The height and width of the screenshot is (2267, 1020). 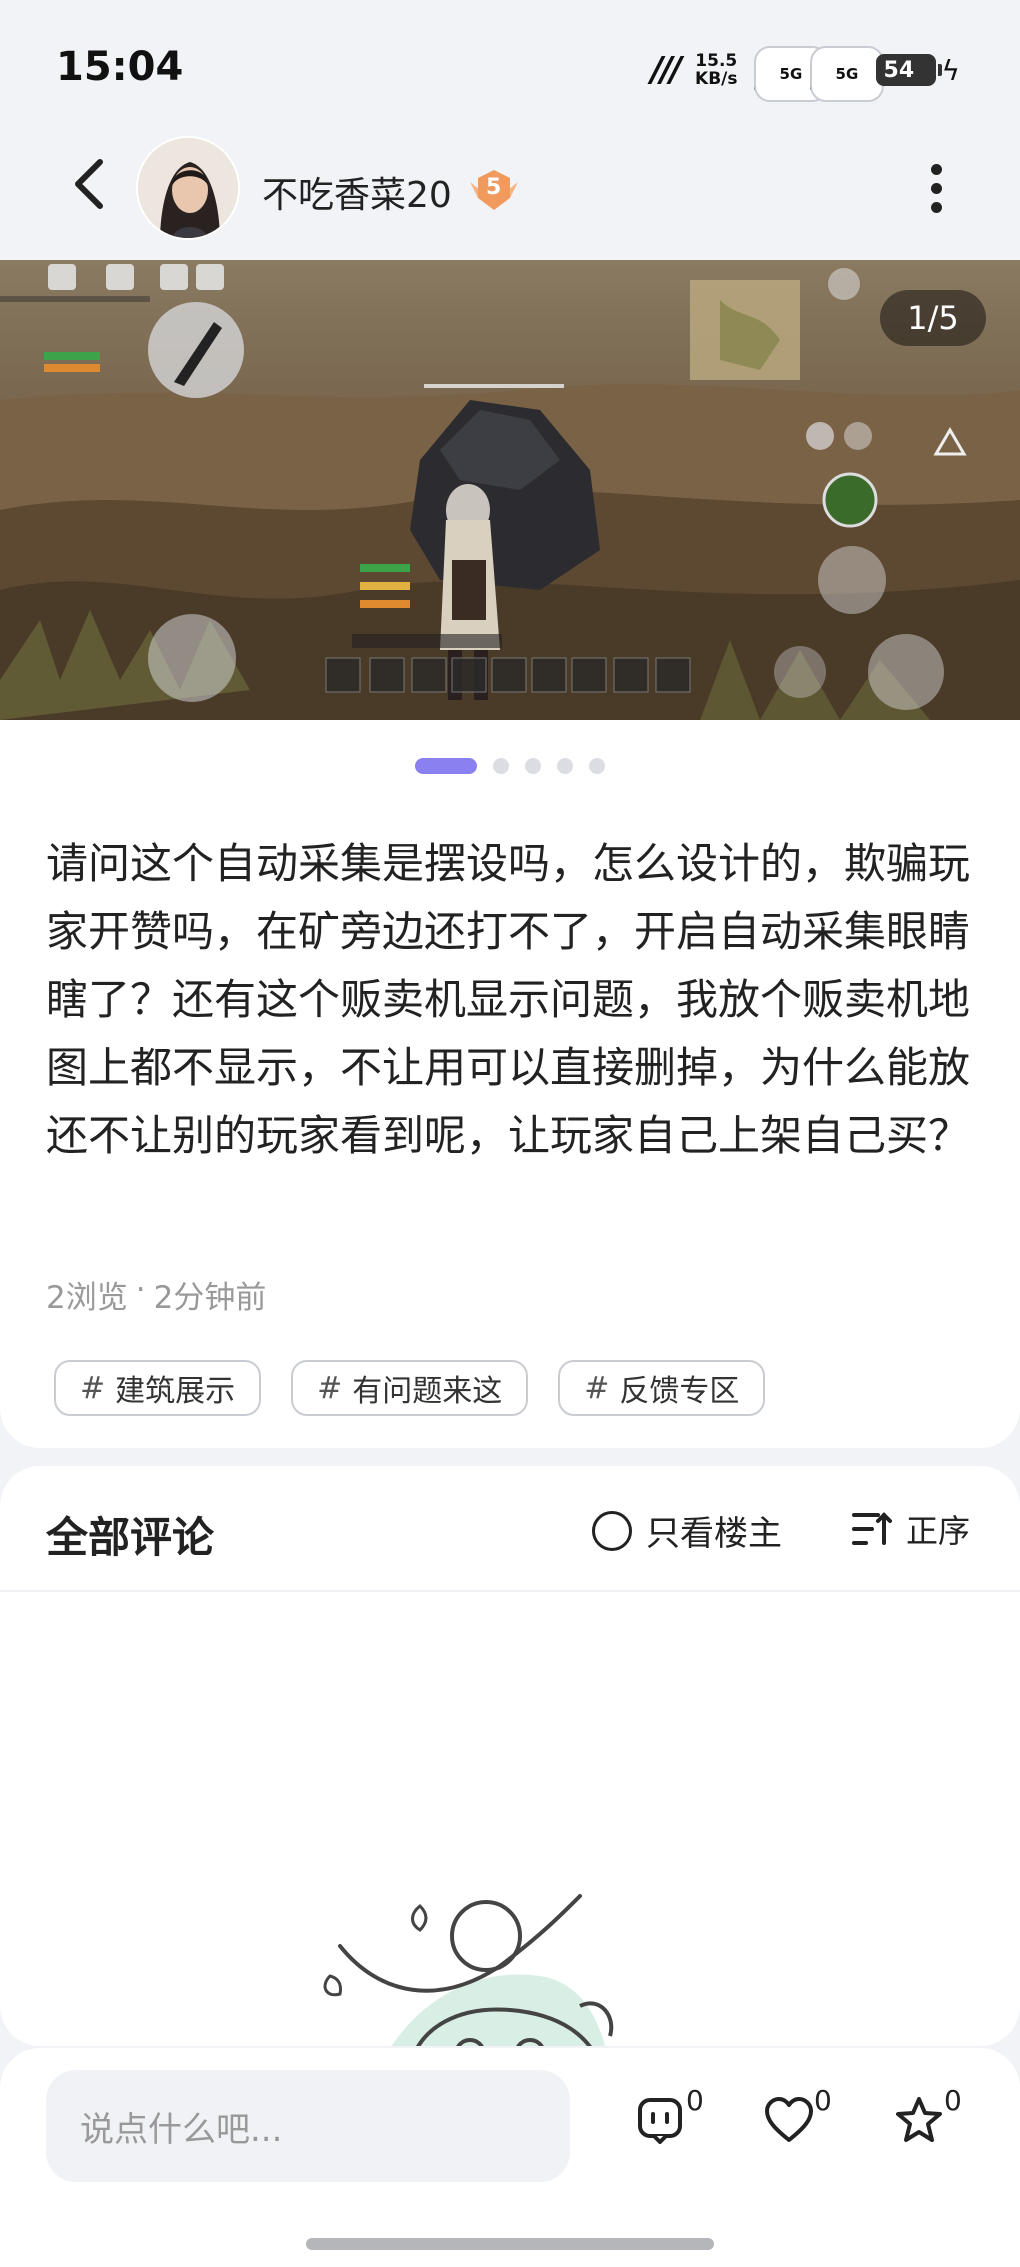 I want to click on topic-tag: # 反馈专区, so click(x=662, y=1388).